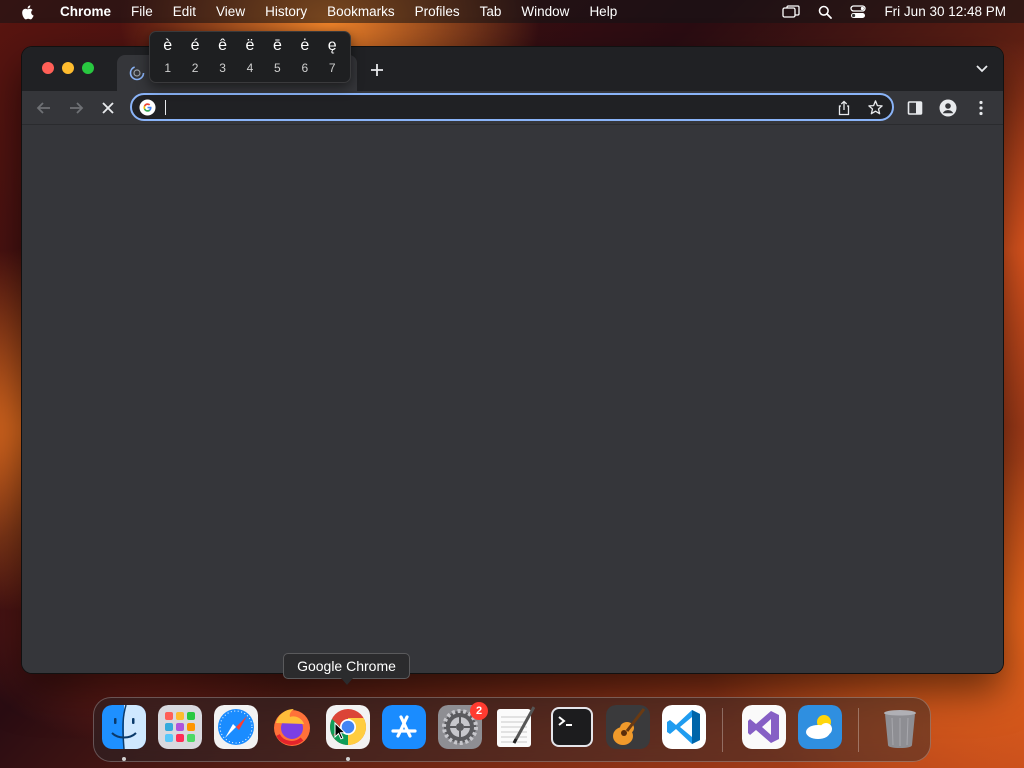 Image resolution: width=1024 pixels, height=768 pixels. Describe the element at coordinates (305, 45) in the screenshot. I see `accent-char: ė` at that location.